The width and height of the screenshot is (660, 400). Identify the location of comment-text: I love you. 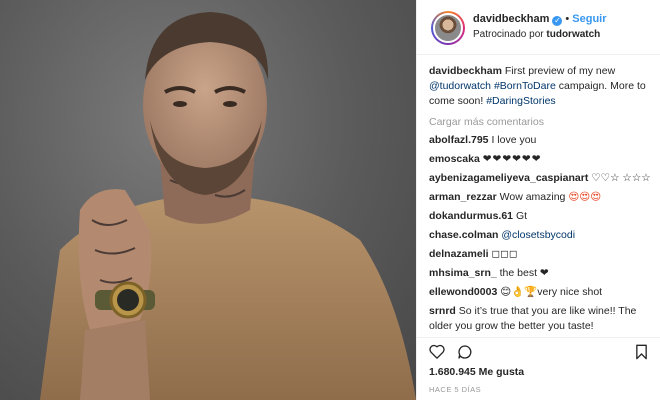
(514, 140).